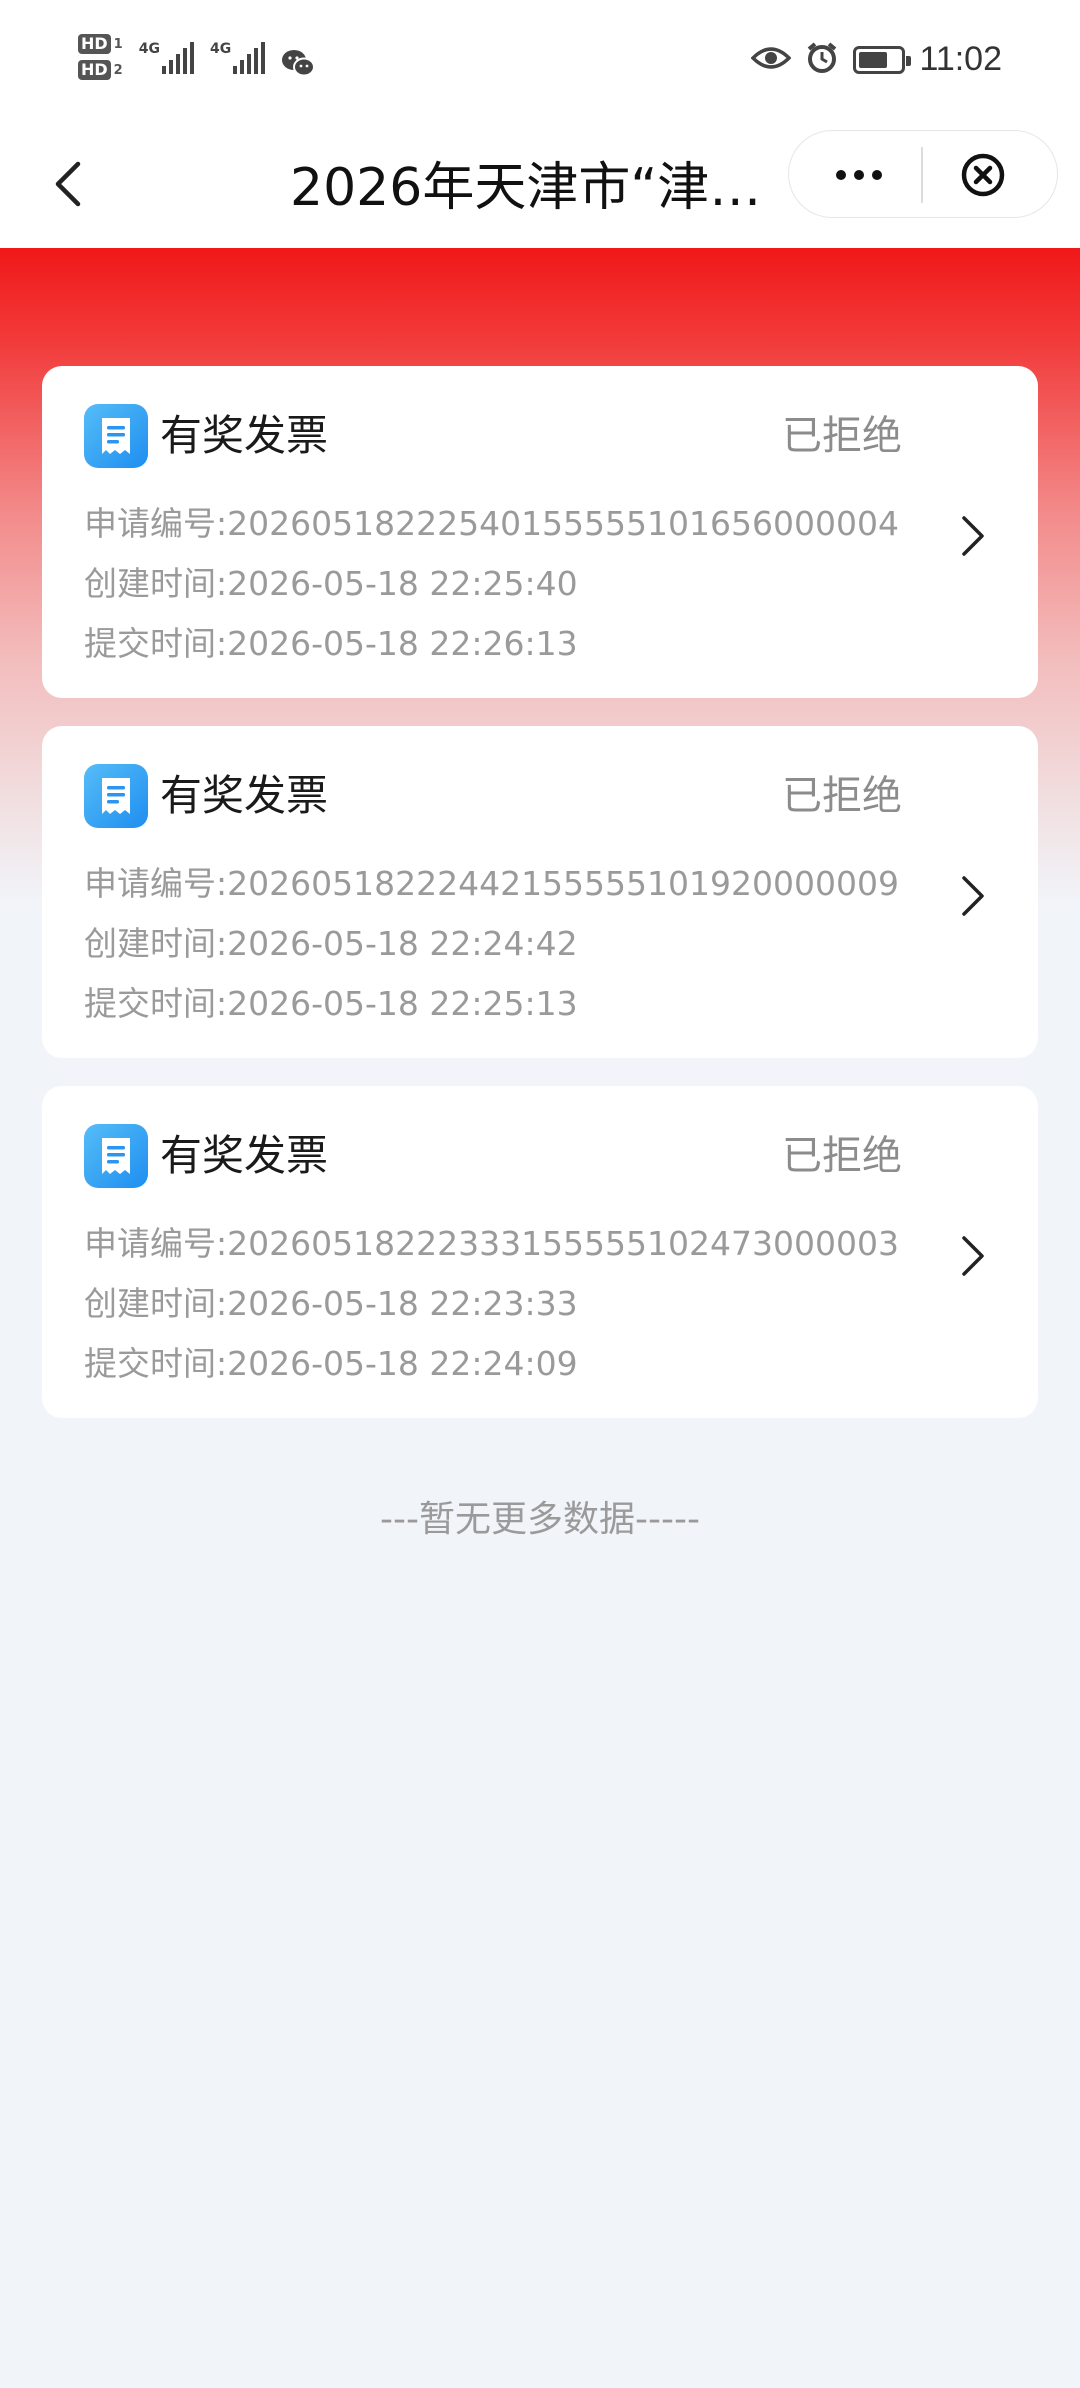 The image size is (1080, 2388). I want to click on capsule-divider, so click(922, 175).